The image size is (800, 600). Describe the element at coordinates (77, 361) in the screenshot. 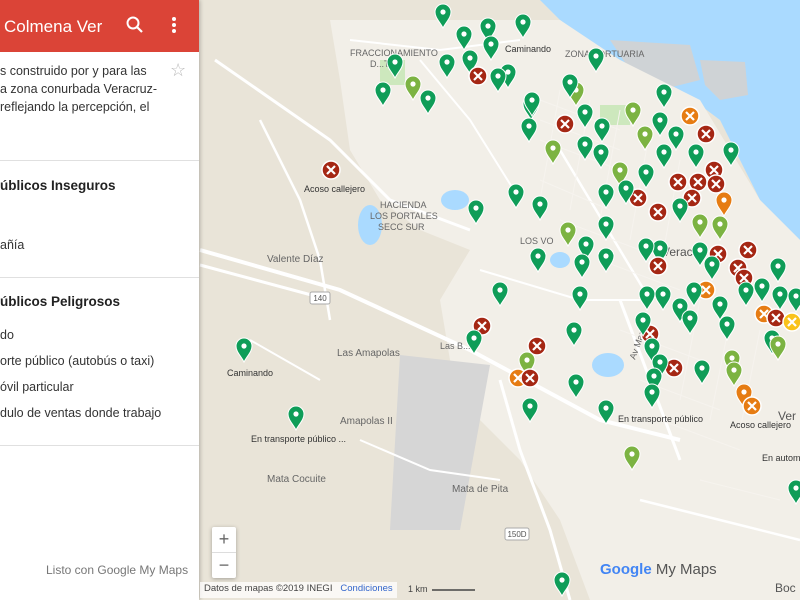

I see `layer-item: orte público (autobús o taxi)` at that location.